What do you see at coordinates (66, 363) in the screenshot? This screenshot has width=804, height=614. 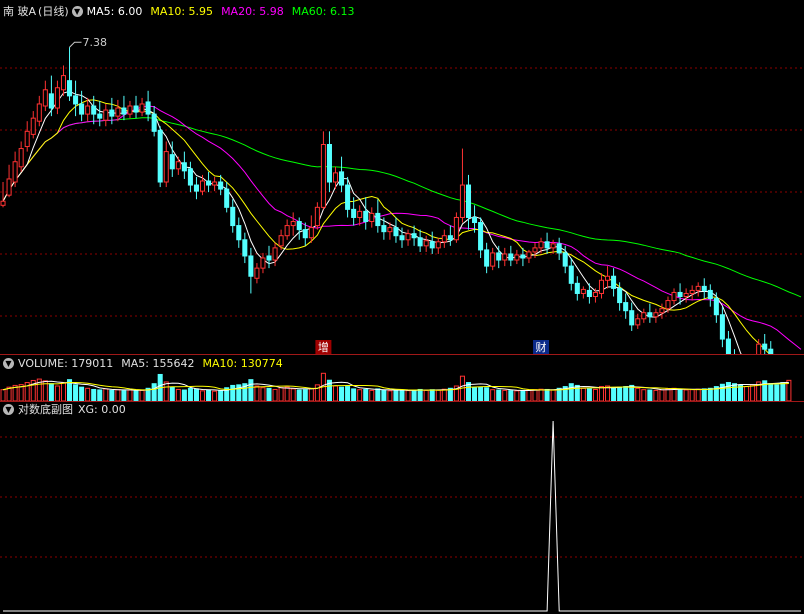 I see `volume-label: VOLUME: 179011` at bounding box center [66, 363].